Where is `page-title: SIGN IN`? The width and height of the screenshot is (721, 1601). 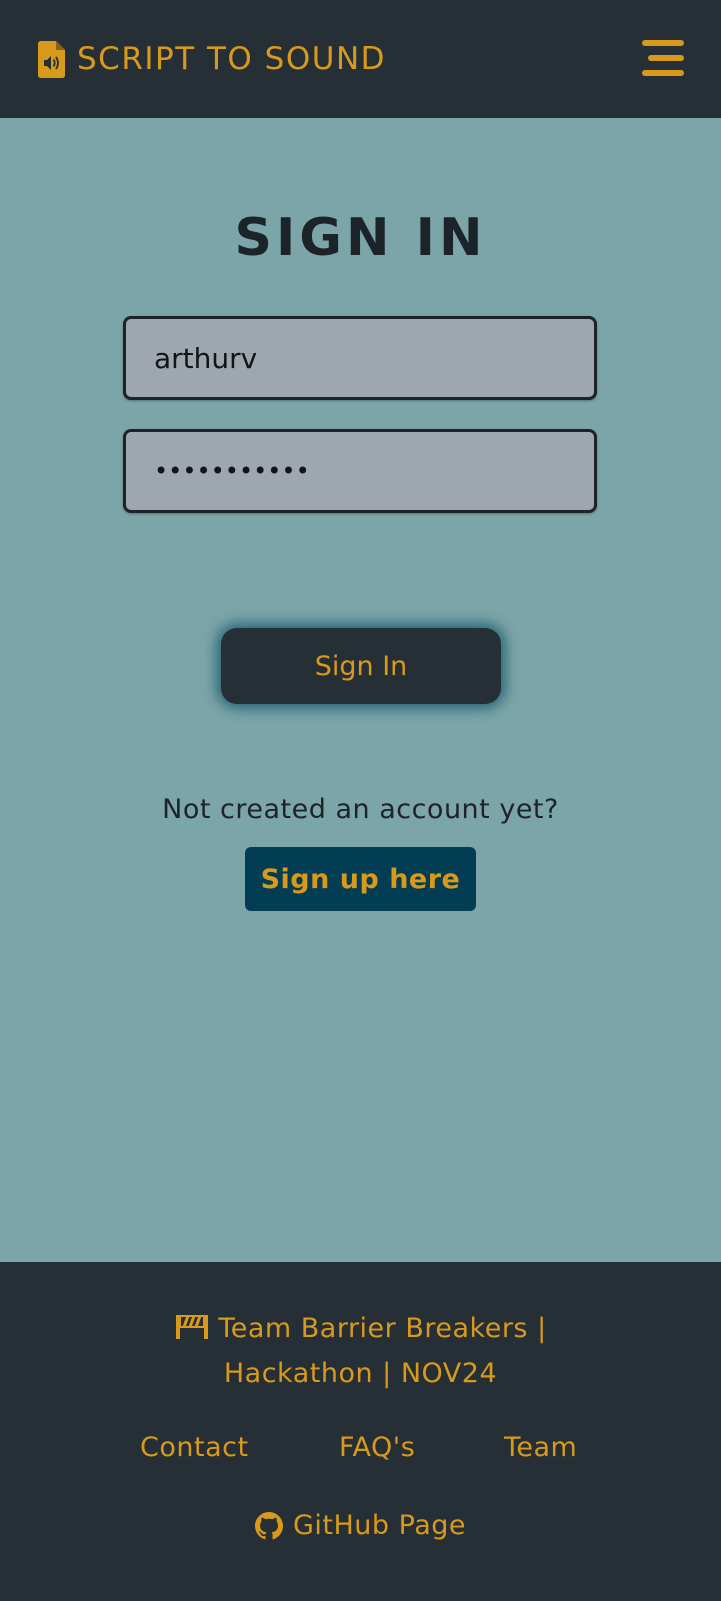 page-title: SIGN IN is located at coordinates (360, 238).